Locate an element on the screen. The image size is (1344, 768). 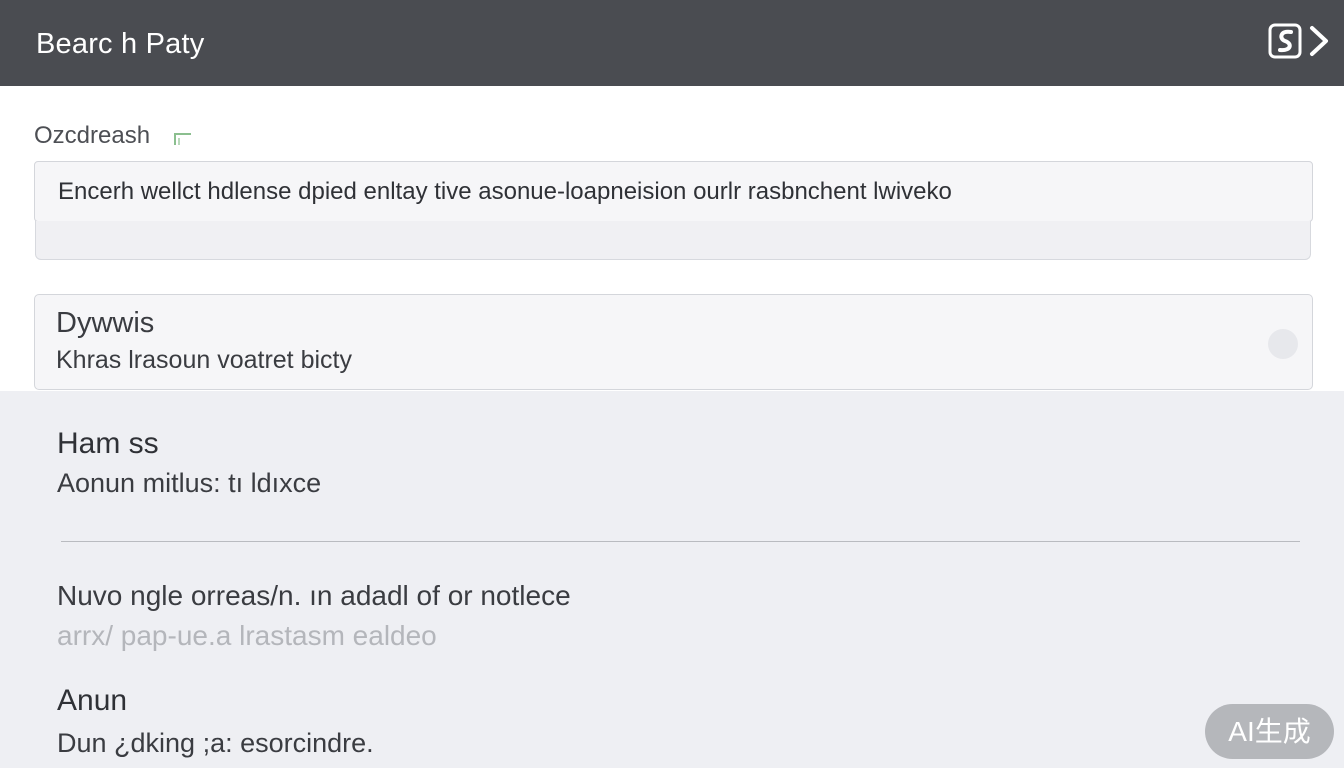
app-title: Bearc h Paty is located at coordinates (120, 44).